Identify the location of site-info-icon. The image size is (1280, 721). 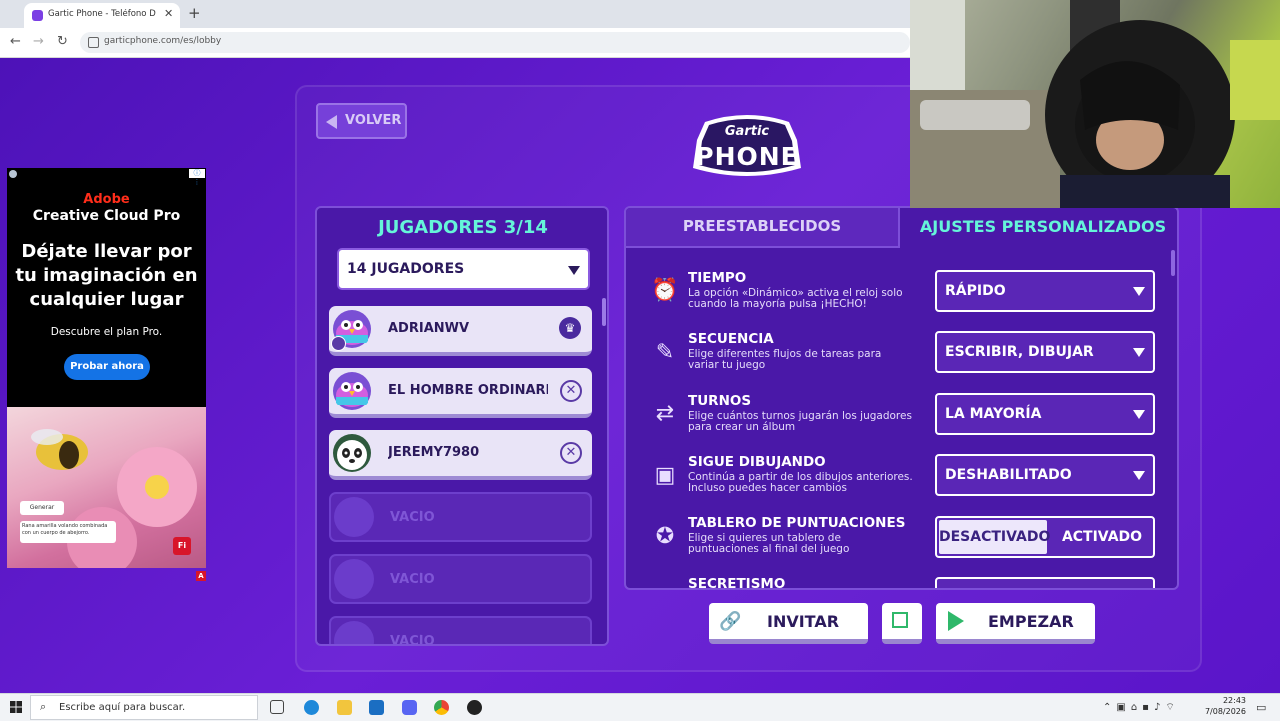
(93, 42).